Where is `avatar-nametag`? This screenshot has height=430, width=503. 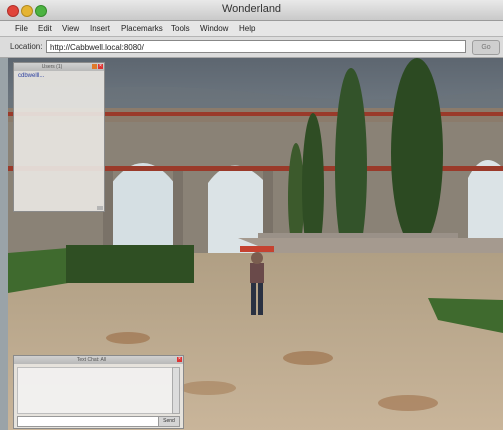
avatar-nametag is located at coordinates (257, 249).